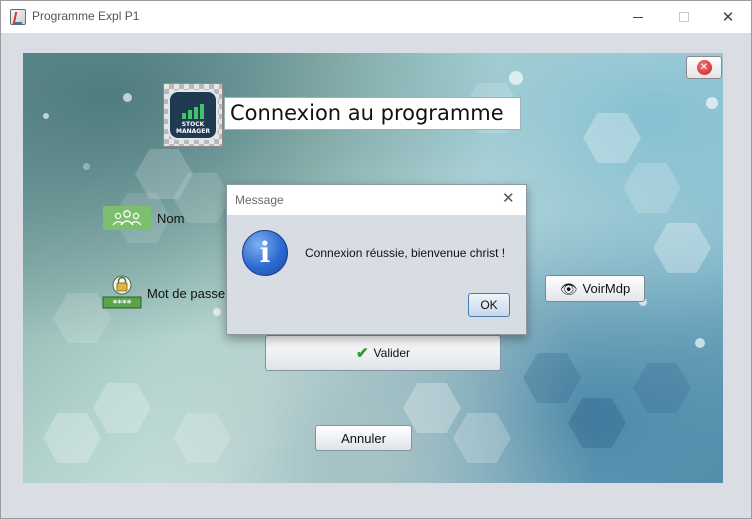  I want to click on stock-manager-logo: STOCK MANAGER, so click(193, 115).